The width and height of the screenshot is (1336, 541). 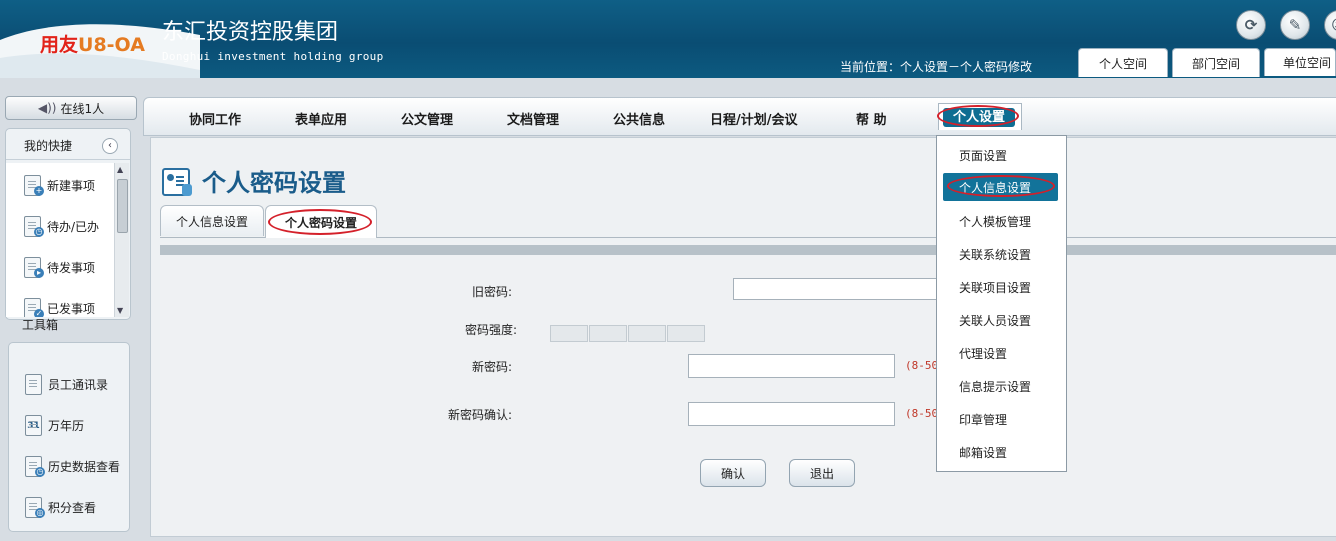 What do you see at coordinates (871, 118) in the screenshot?
I see `nav-help: 帮 助` at bounding box center [871, 118].